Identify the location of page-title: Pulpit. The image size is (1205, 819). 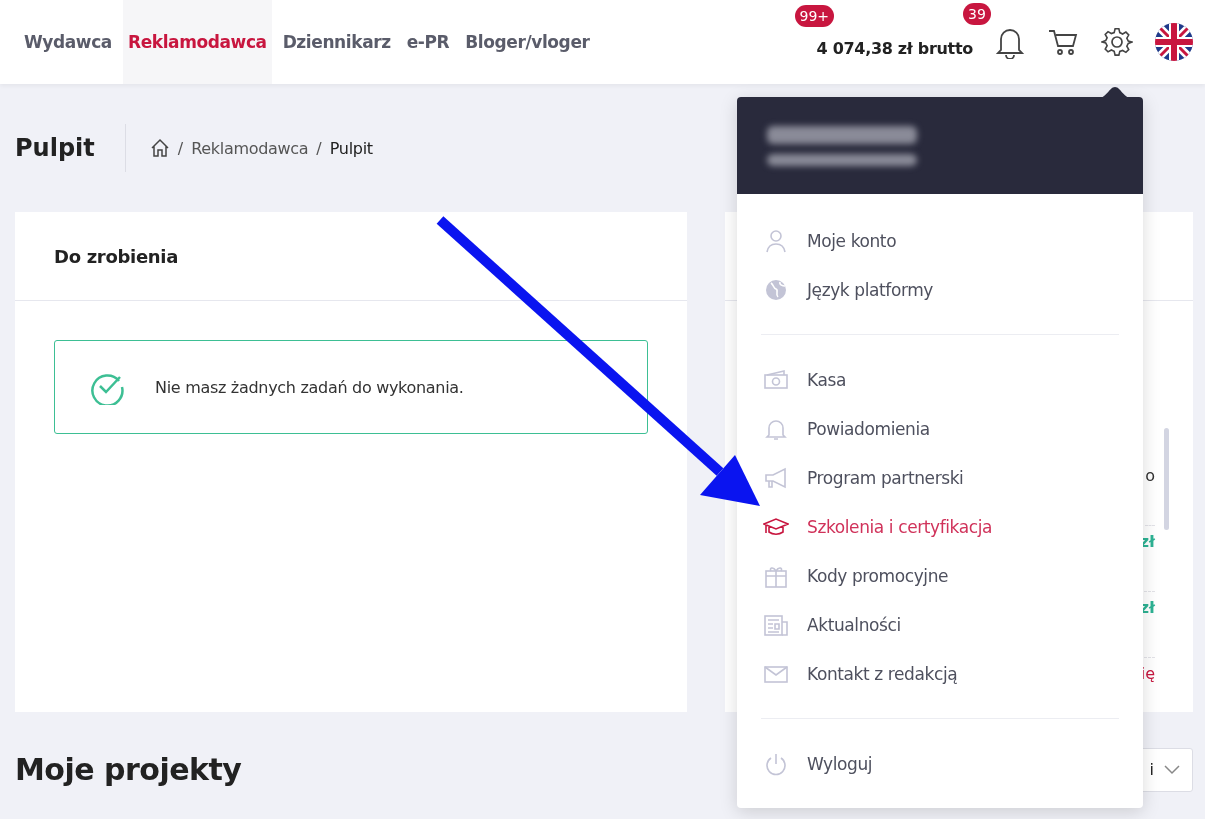
(70, 148).